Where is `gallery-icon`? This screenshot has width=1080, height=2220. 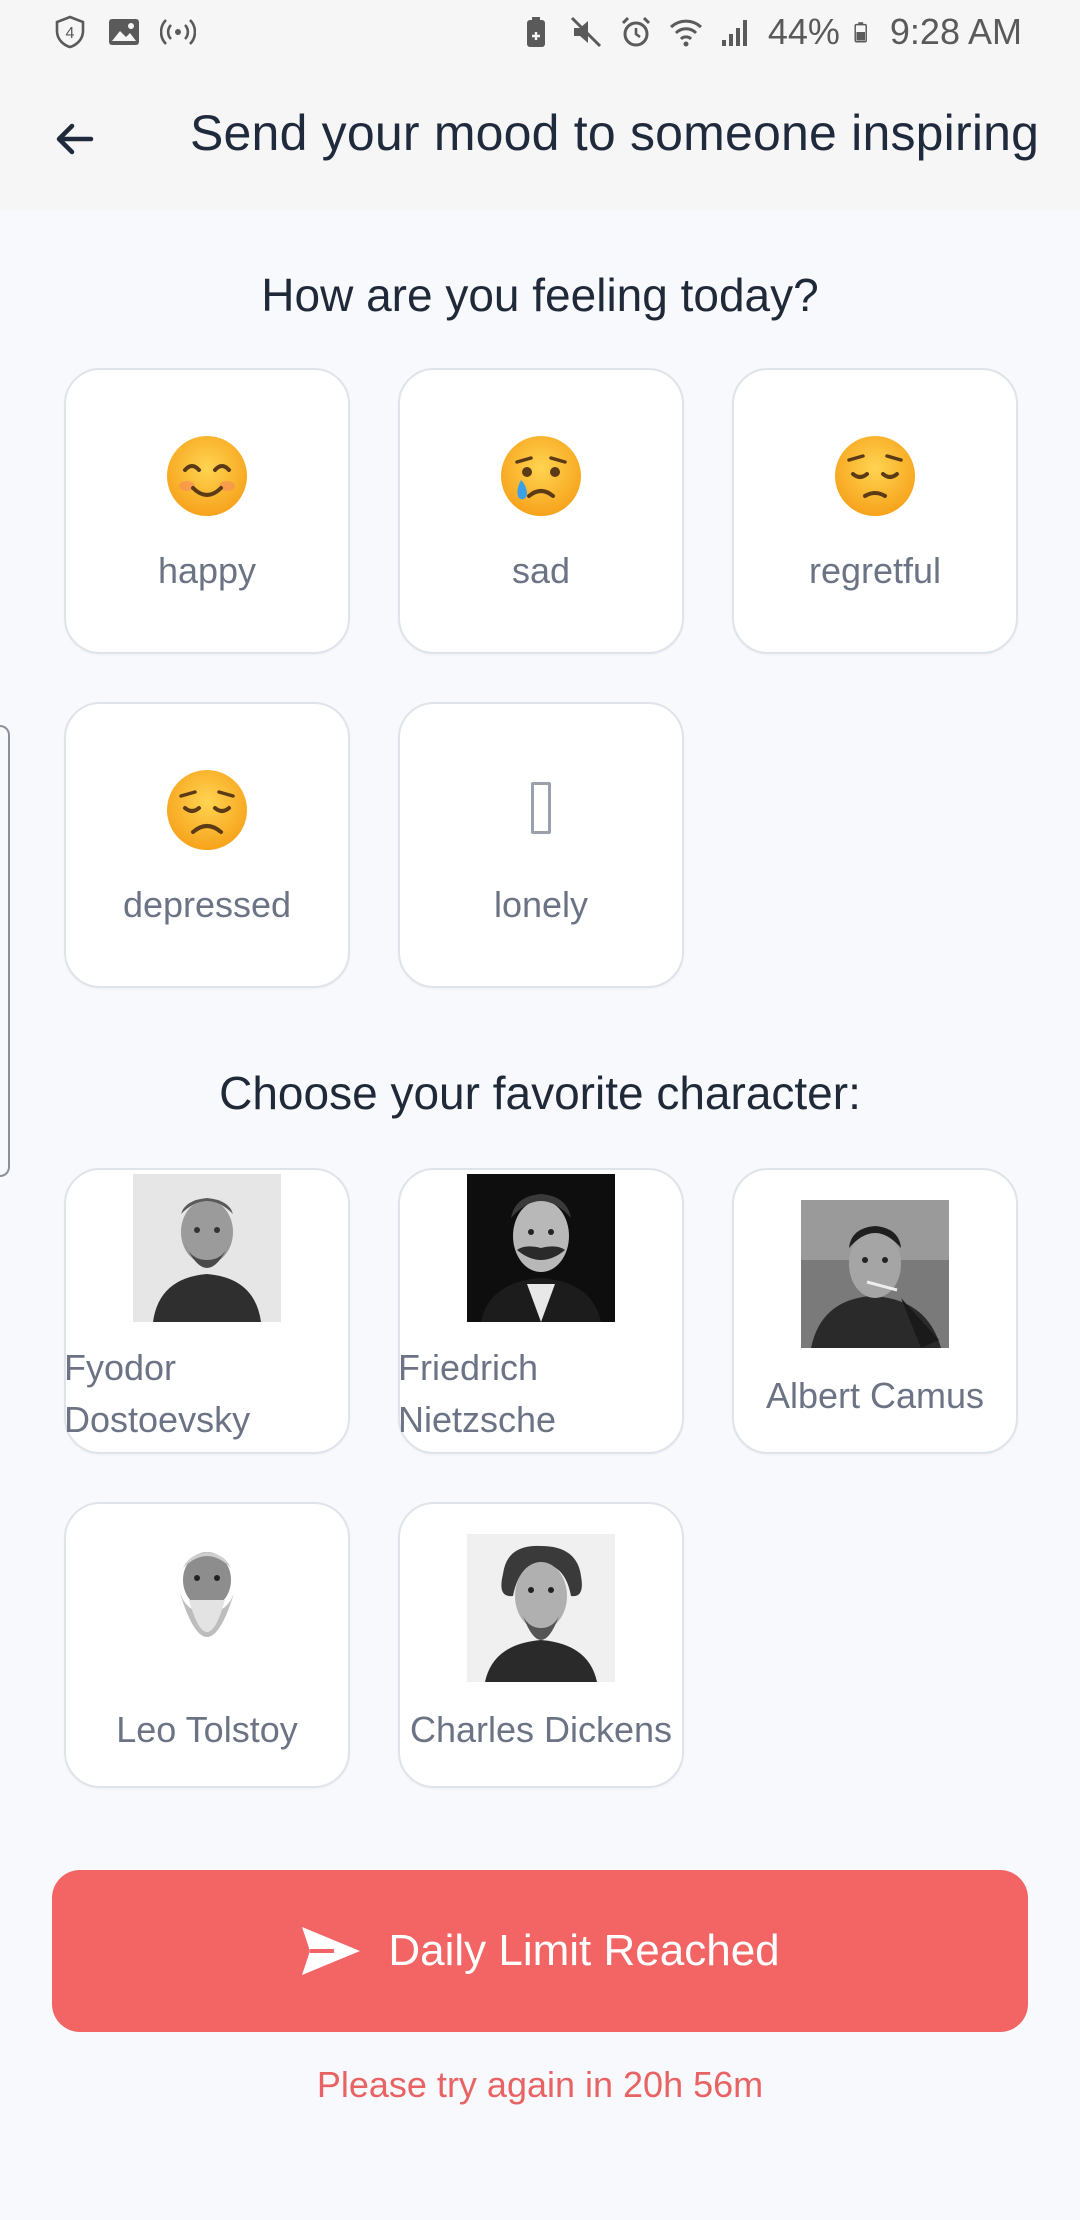 gallery-icon is located at coordinates (124, 32).